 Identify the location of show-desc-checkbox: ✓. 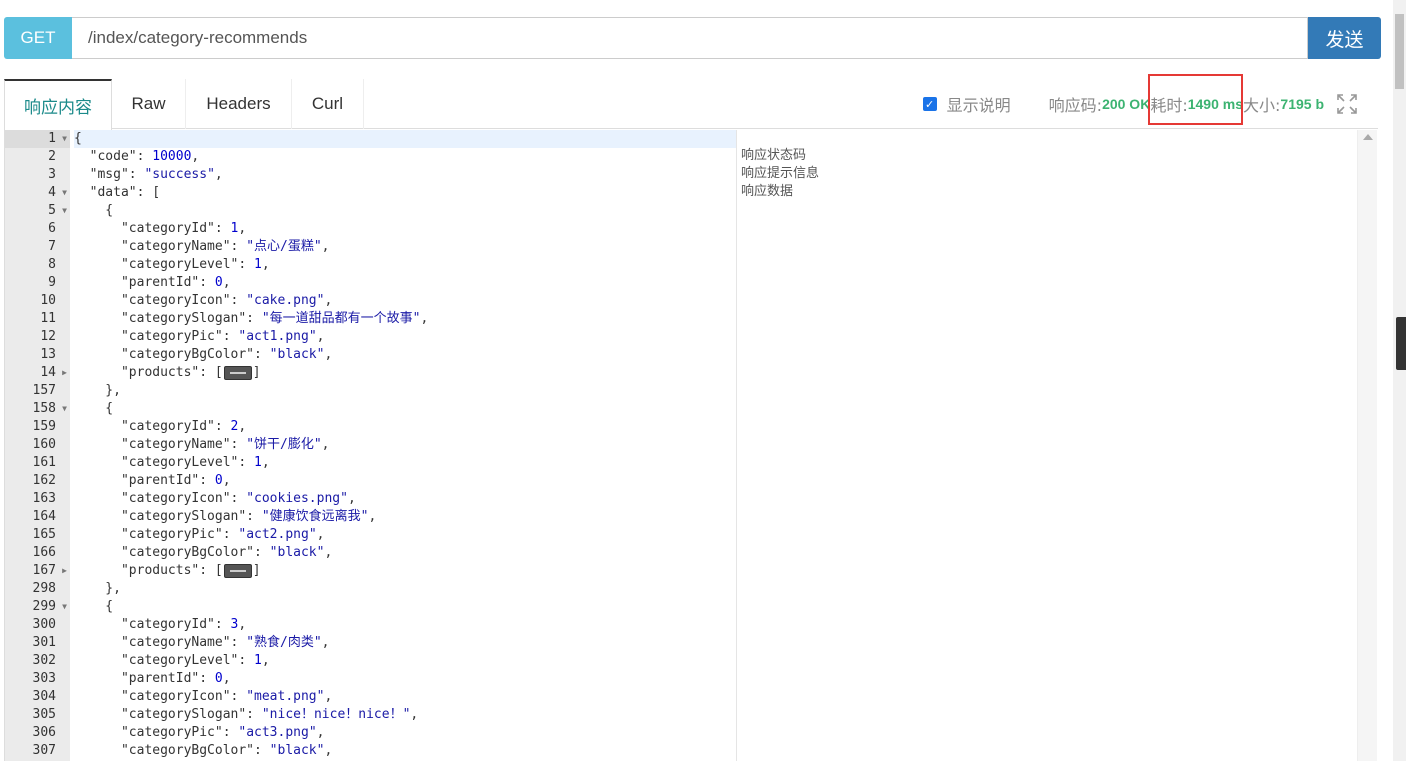
(929, 104).